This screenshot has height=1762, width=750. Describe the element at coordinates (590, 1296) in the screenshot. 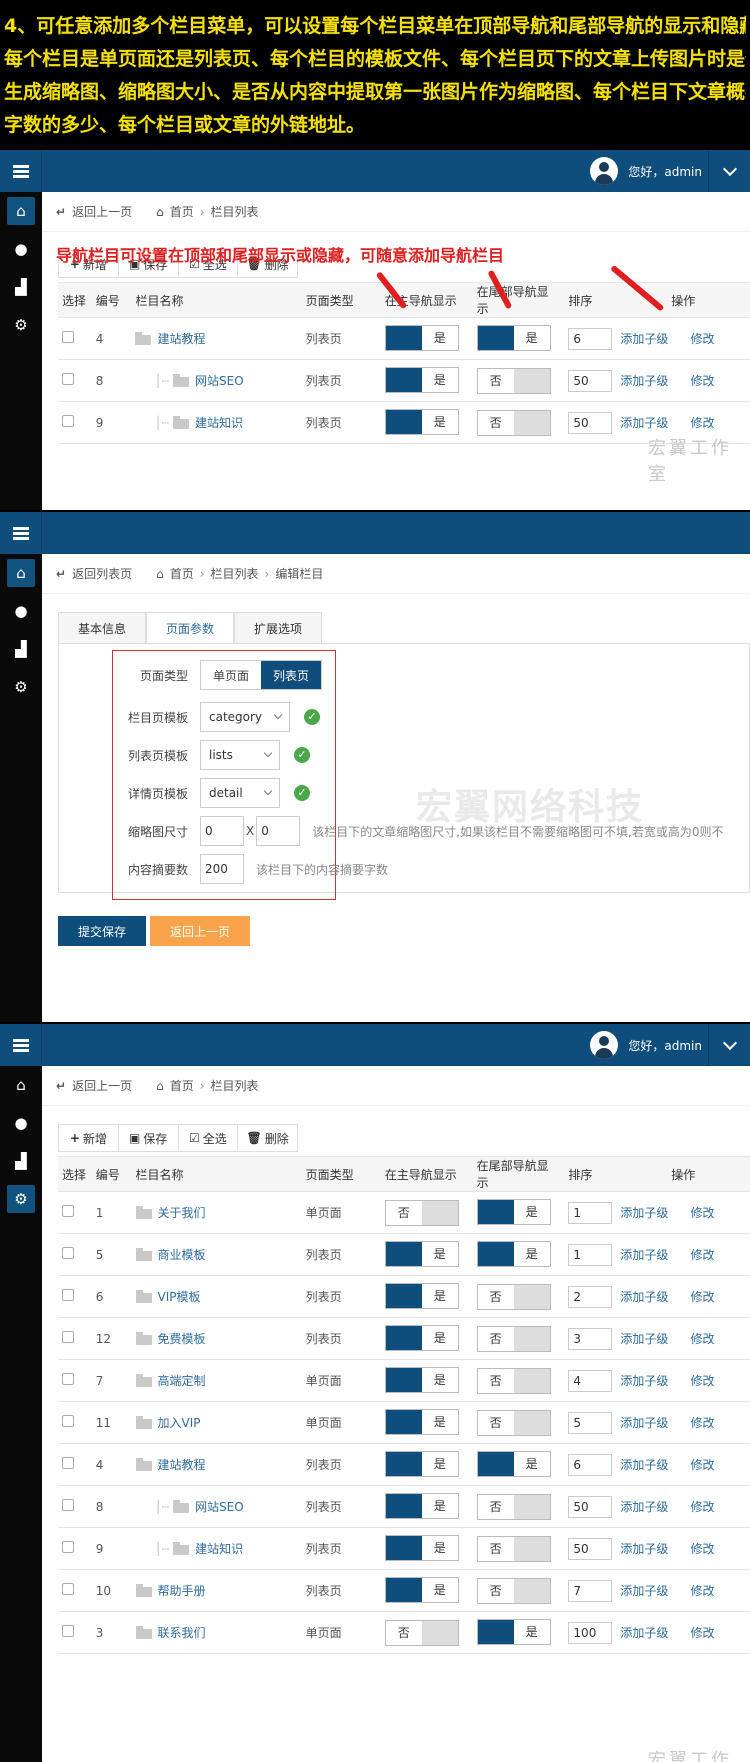

I see `sort-input: 2` at that location.